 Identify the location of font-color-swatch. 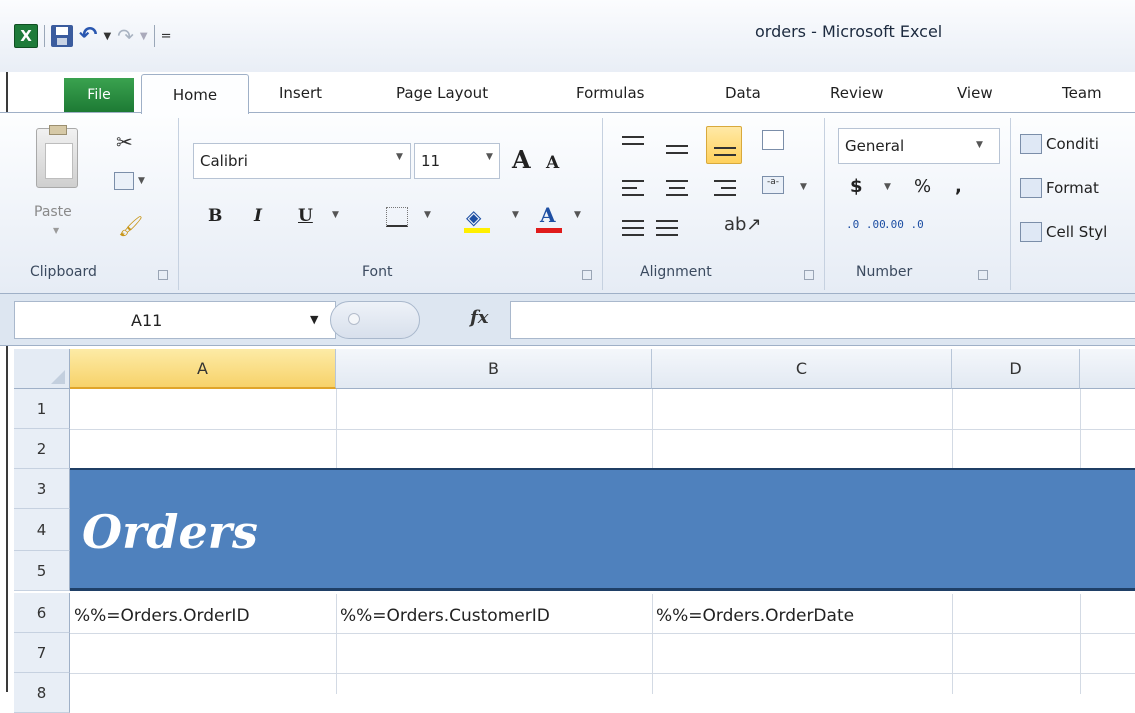
(549, 230).